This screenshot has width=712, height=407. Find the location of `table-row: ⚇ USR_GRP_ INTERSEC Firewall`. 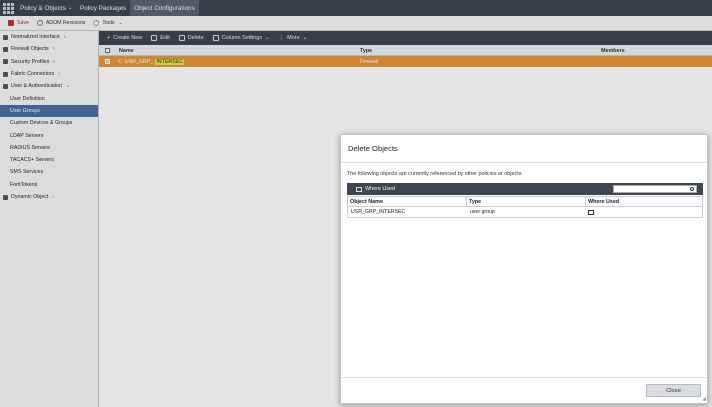

table-row: ⚇ USR_GRP_ INTERSEC Firewall is located at coordinates (405, 61).